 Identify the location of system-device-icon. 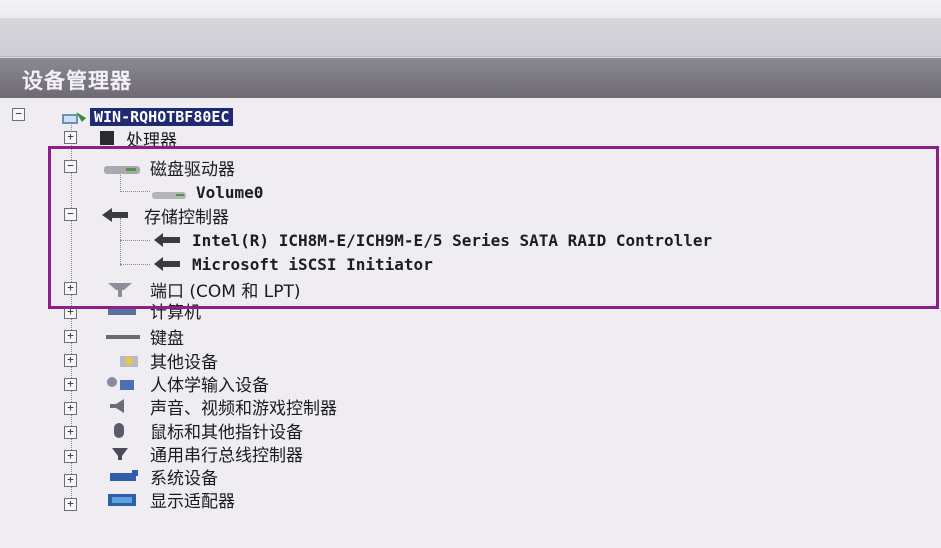
(120, 476).